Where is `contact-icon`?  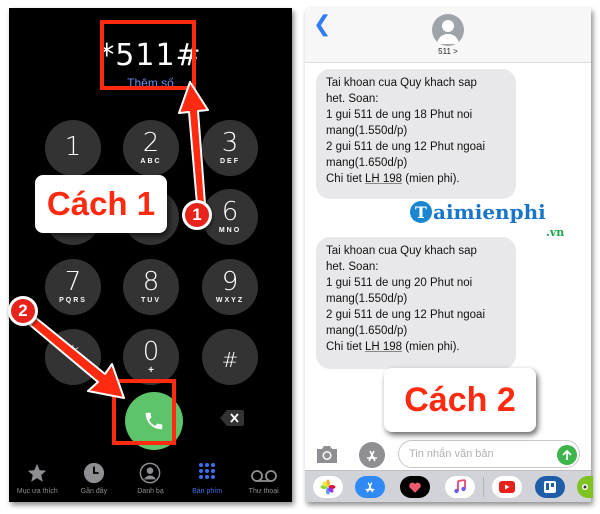 contact-icon is located at coordinates (150, 473).